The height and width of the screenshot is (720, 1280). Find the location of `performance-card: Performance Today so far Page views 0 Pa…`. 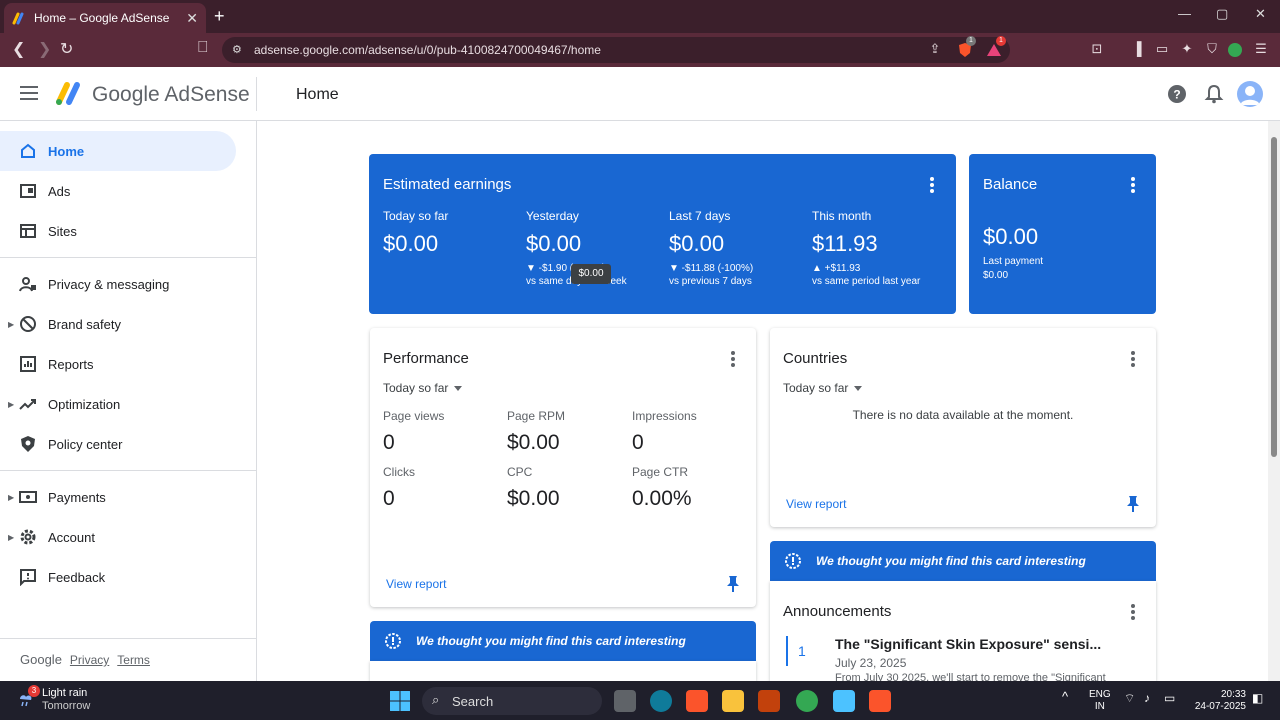

performance-card: Performance Today so far Page views 0 Pa… is located at coordinates (563, 467).